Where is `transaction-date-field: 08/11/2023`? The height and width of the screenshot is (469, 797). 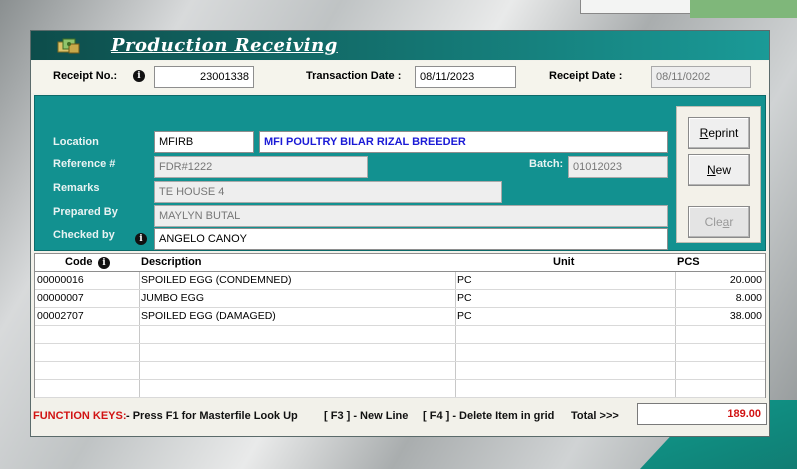 transaction-date-field: 08/11/2023 is located at coordinates (465, 77).